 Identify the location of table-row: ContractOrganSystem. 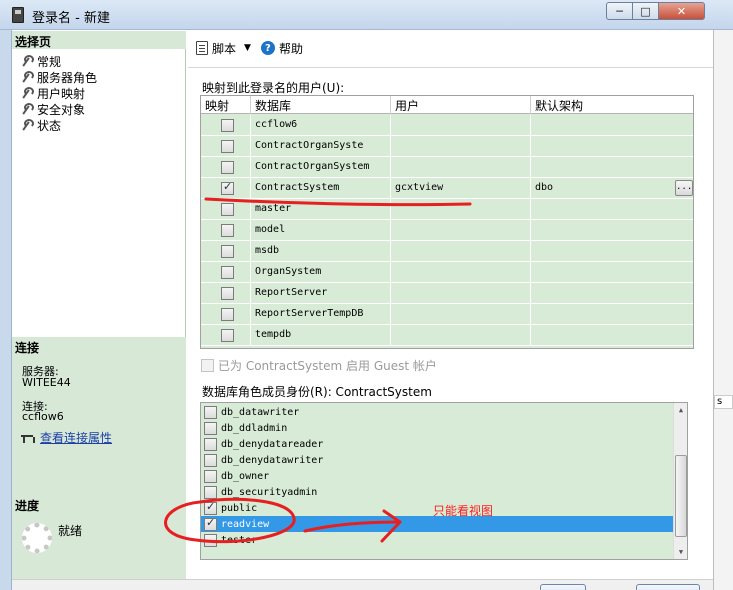
(447, 167).